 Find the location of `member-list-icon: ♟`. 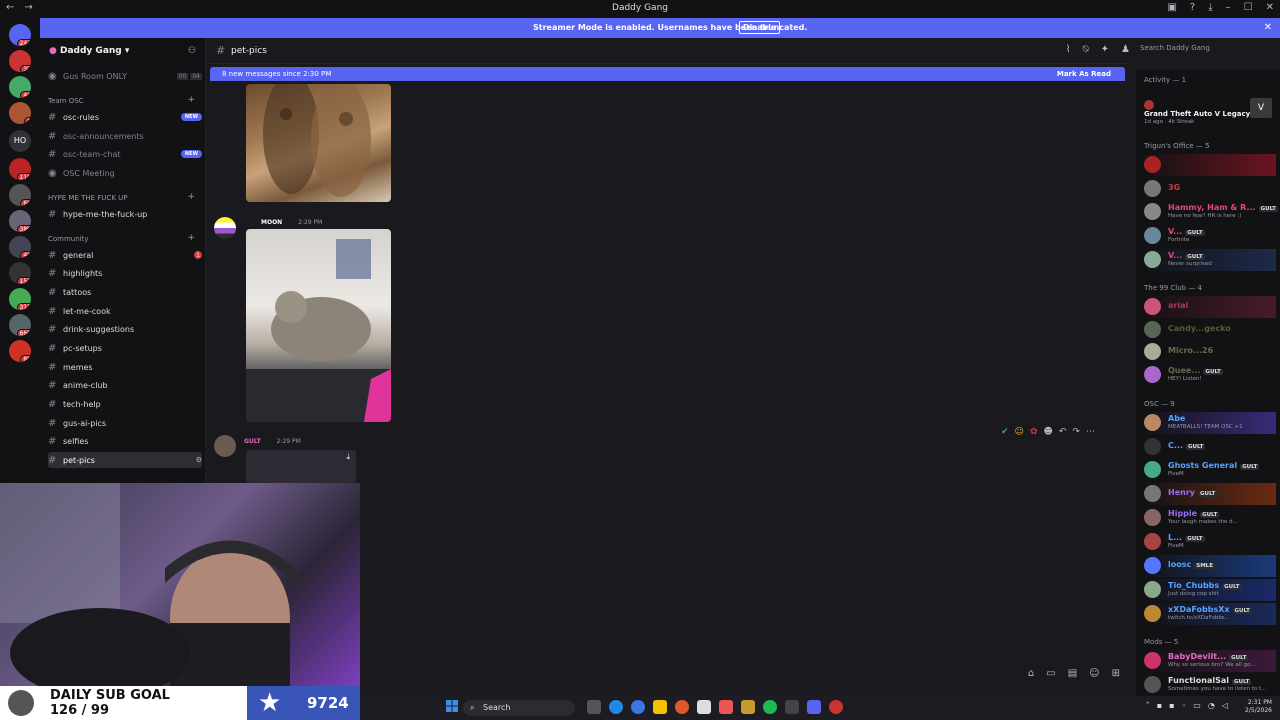

member-list-icon: ♟ is located at coordinates (1125, 49).